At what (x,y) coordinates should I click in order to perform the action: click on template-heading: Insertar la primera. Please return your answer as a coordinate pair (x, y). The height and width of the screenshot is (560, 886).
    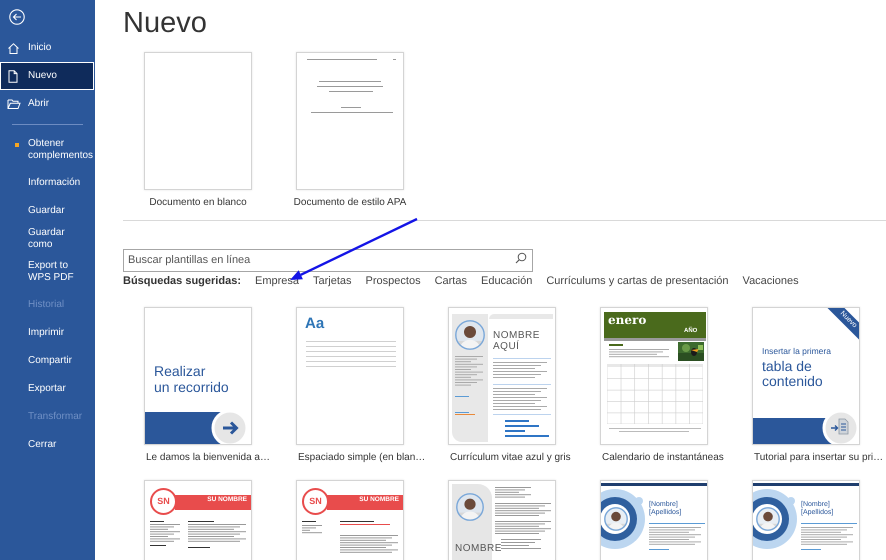
    Looking at the image, I should click on (796, 351).